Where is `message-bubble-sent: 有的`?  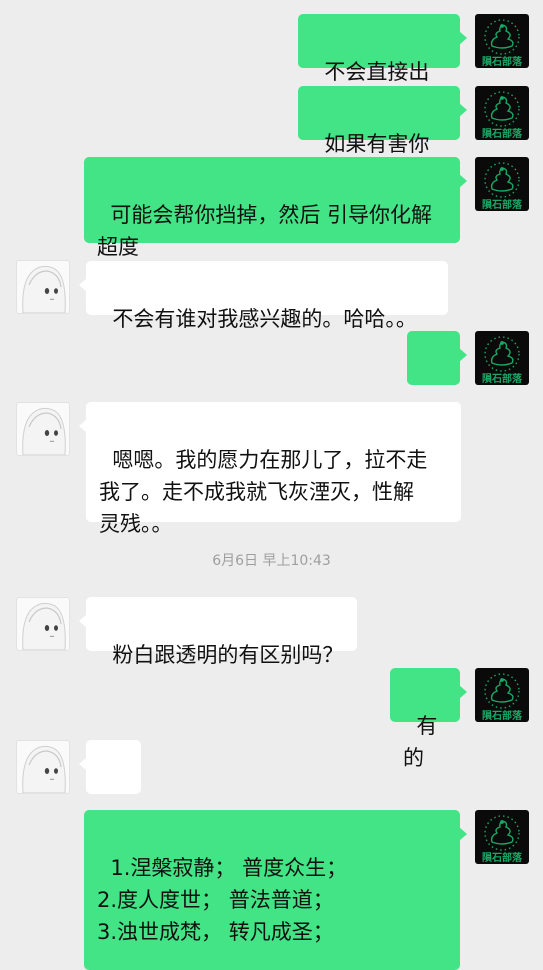
message-bubble-sent: 有的 is located at coordinates (428, 719).